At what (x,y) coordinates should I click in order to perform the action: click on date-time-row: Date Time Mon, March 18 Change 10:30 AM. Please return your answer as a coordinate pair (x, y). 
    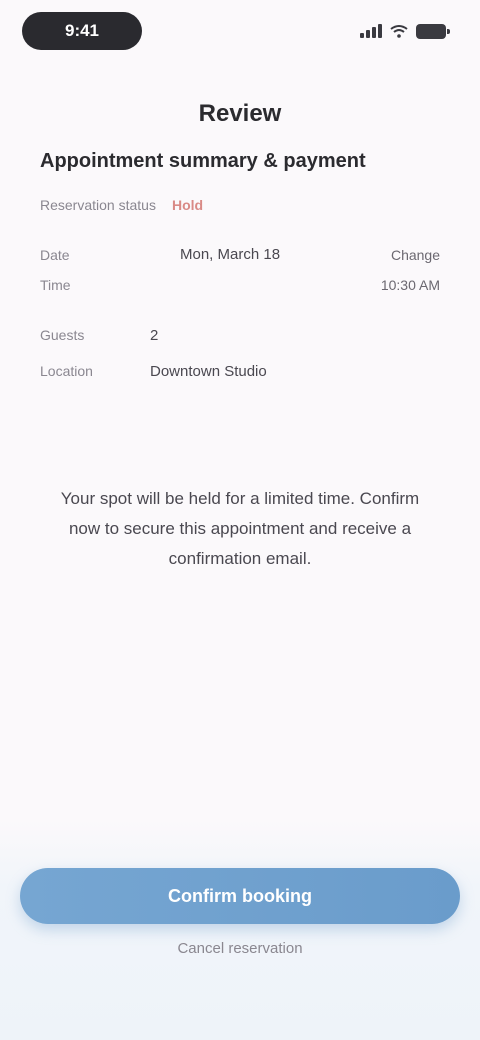
    Looking at the image, I should click on (240, 271).